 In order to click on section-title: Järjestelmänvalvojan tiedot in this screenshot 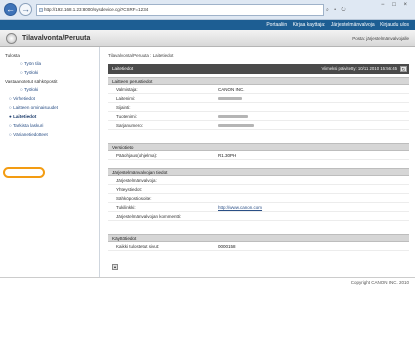, I will do `click(258, 172)`.